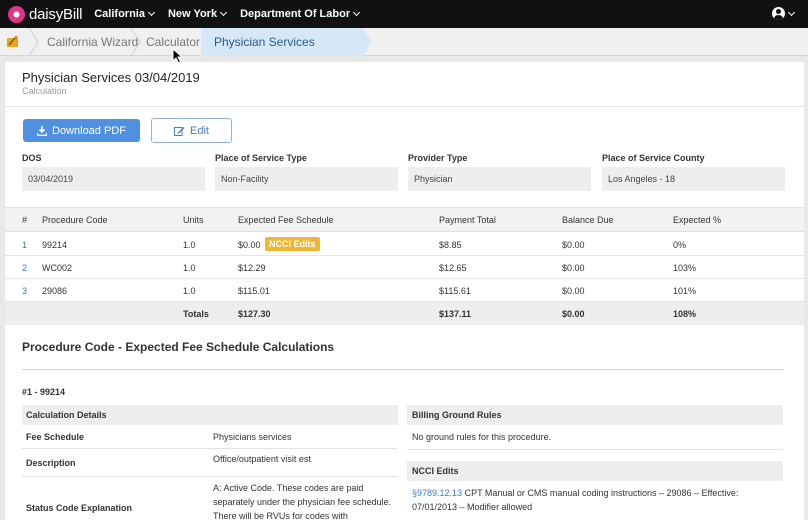  I want to click on edit-icon, so click(179, 131).